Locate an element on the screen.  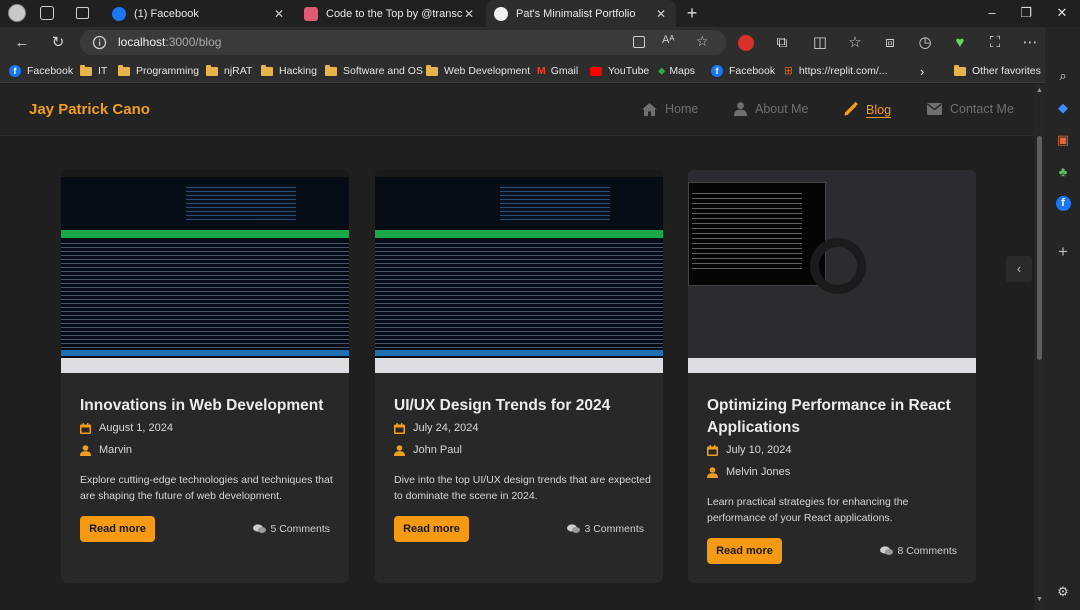
favorite-gmail: M Gmail is located at coordinates (557, 71).